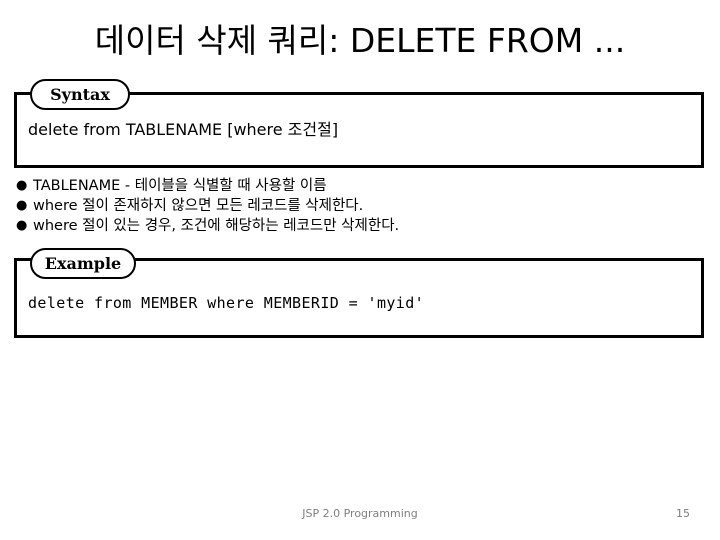 The width and height of the screenshot is (720, 540). Describe the element at coordinates (336, 186) in the screenshot. I see `list-item: ● TABLENAME - 테이블을 식별할 때 사용할 이름` at that location.